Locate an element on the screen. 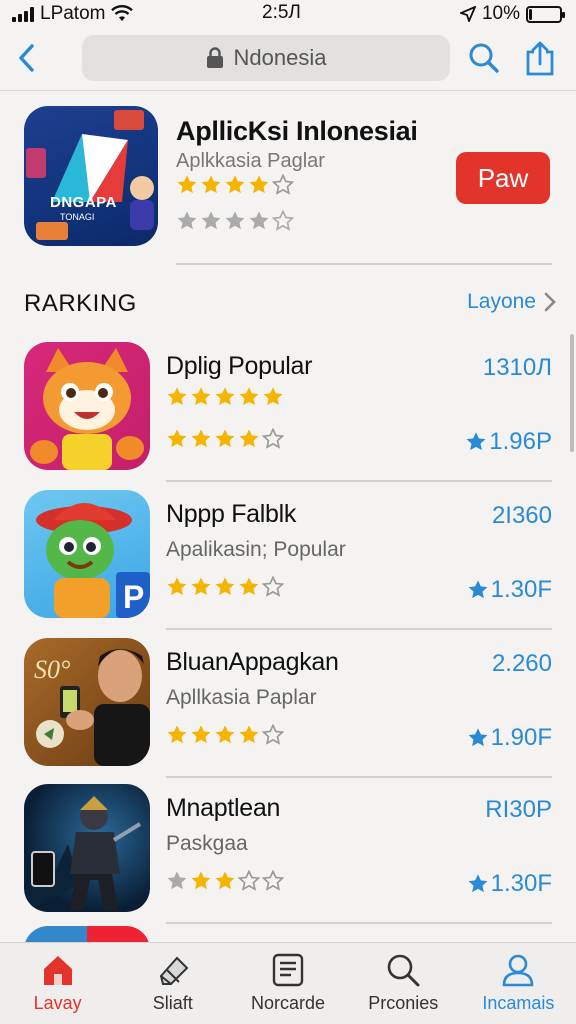 Image resolution: width=576 pixels, height=1024 pixels. app-stat: 1310Л is located at coordinates (517, 367).